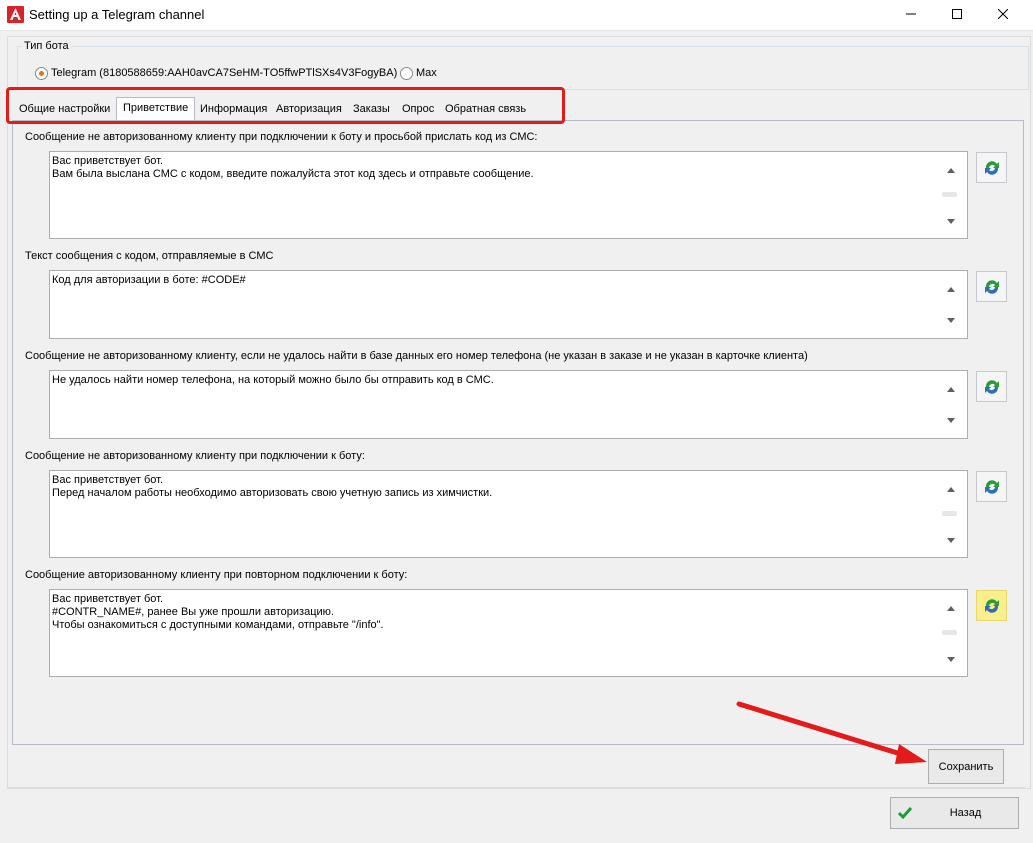  Describe the element at coordinates (426, 73) in the screenshot. I see `radio-max-label: Max` at that location.